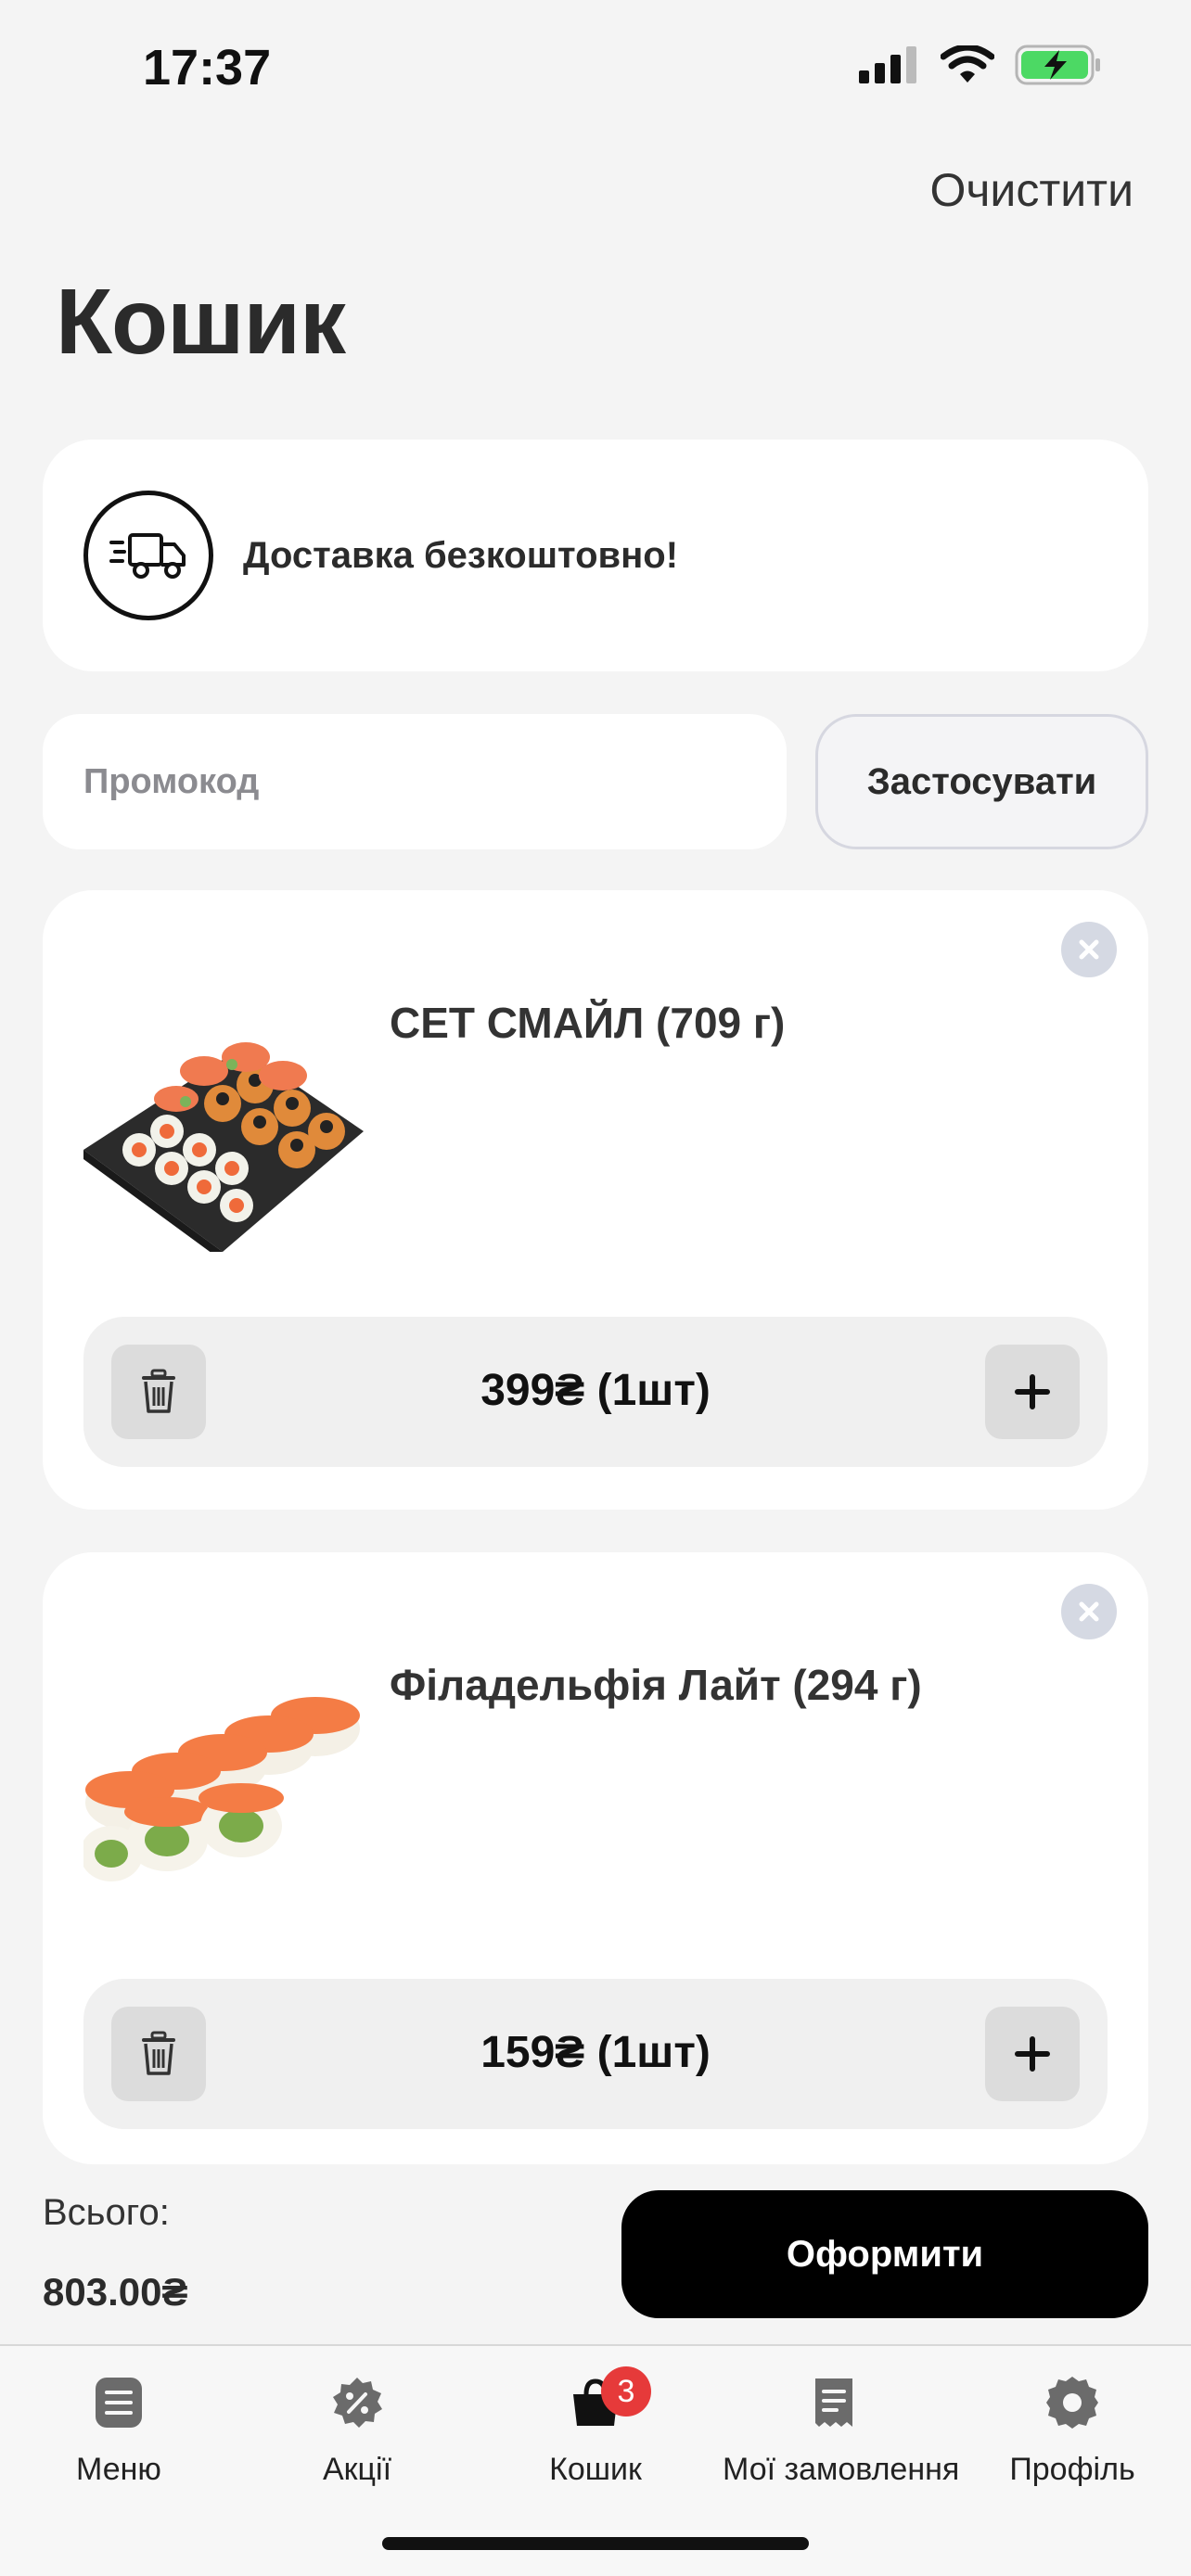  Describe the element at coordinates (1031, 190) in the screenshot. I see `clear-cart-button: Очистити` at that location.